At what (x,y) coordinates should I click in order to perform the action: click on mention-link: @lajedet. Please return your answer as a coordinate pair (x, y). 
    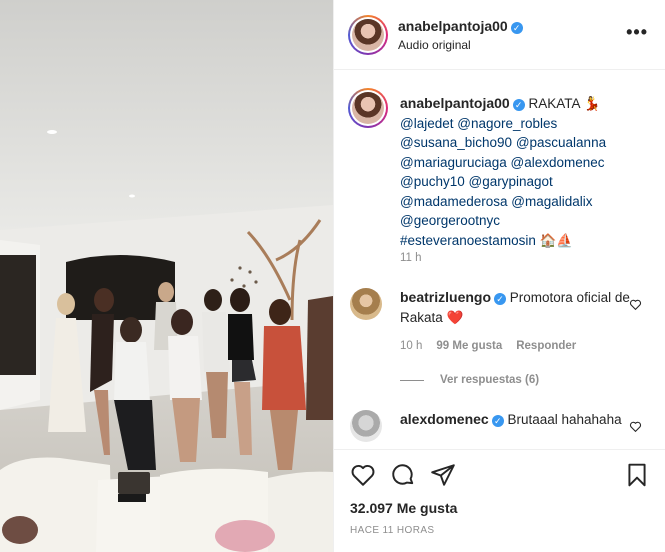
    Looking at the image, I should click on (427, 123).